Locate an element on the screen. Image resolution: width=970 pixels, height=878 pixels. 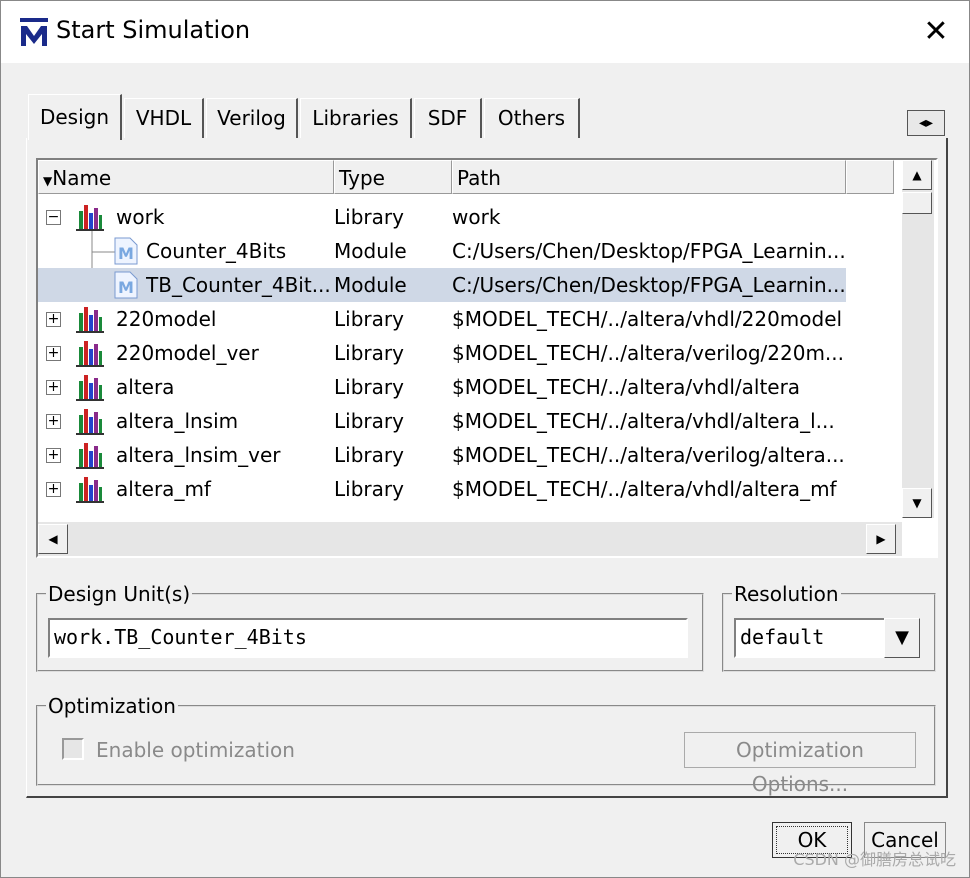
watermark: CSDN @御膳房总试吃 is located at coordinates (874, 859).